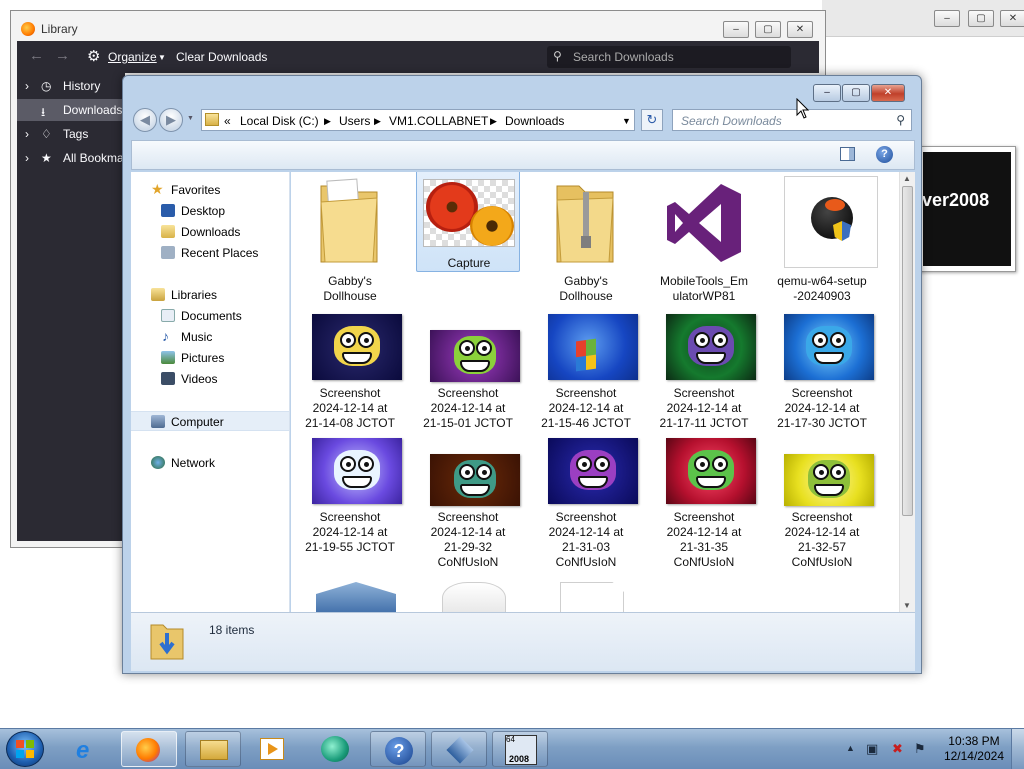 The width and height of the screenshot is (1024, 769). Describe the element at coordinates (210, 358) in the screenshot. I see `nav-pictures: Pictures` at that location.